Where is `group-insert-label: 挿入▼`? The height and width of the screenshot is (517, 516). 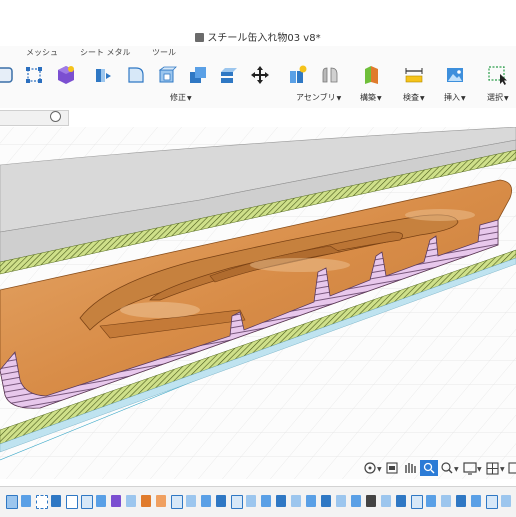
group-insert-label: 挿入▼ is located at coordinates (455, 97).